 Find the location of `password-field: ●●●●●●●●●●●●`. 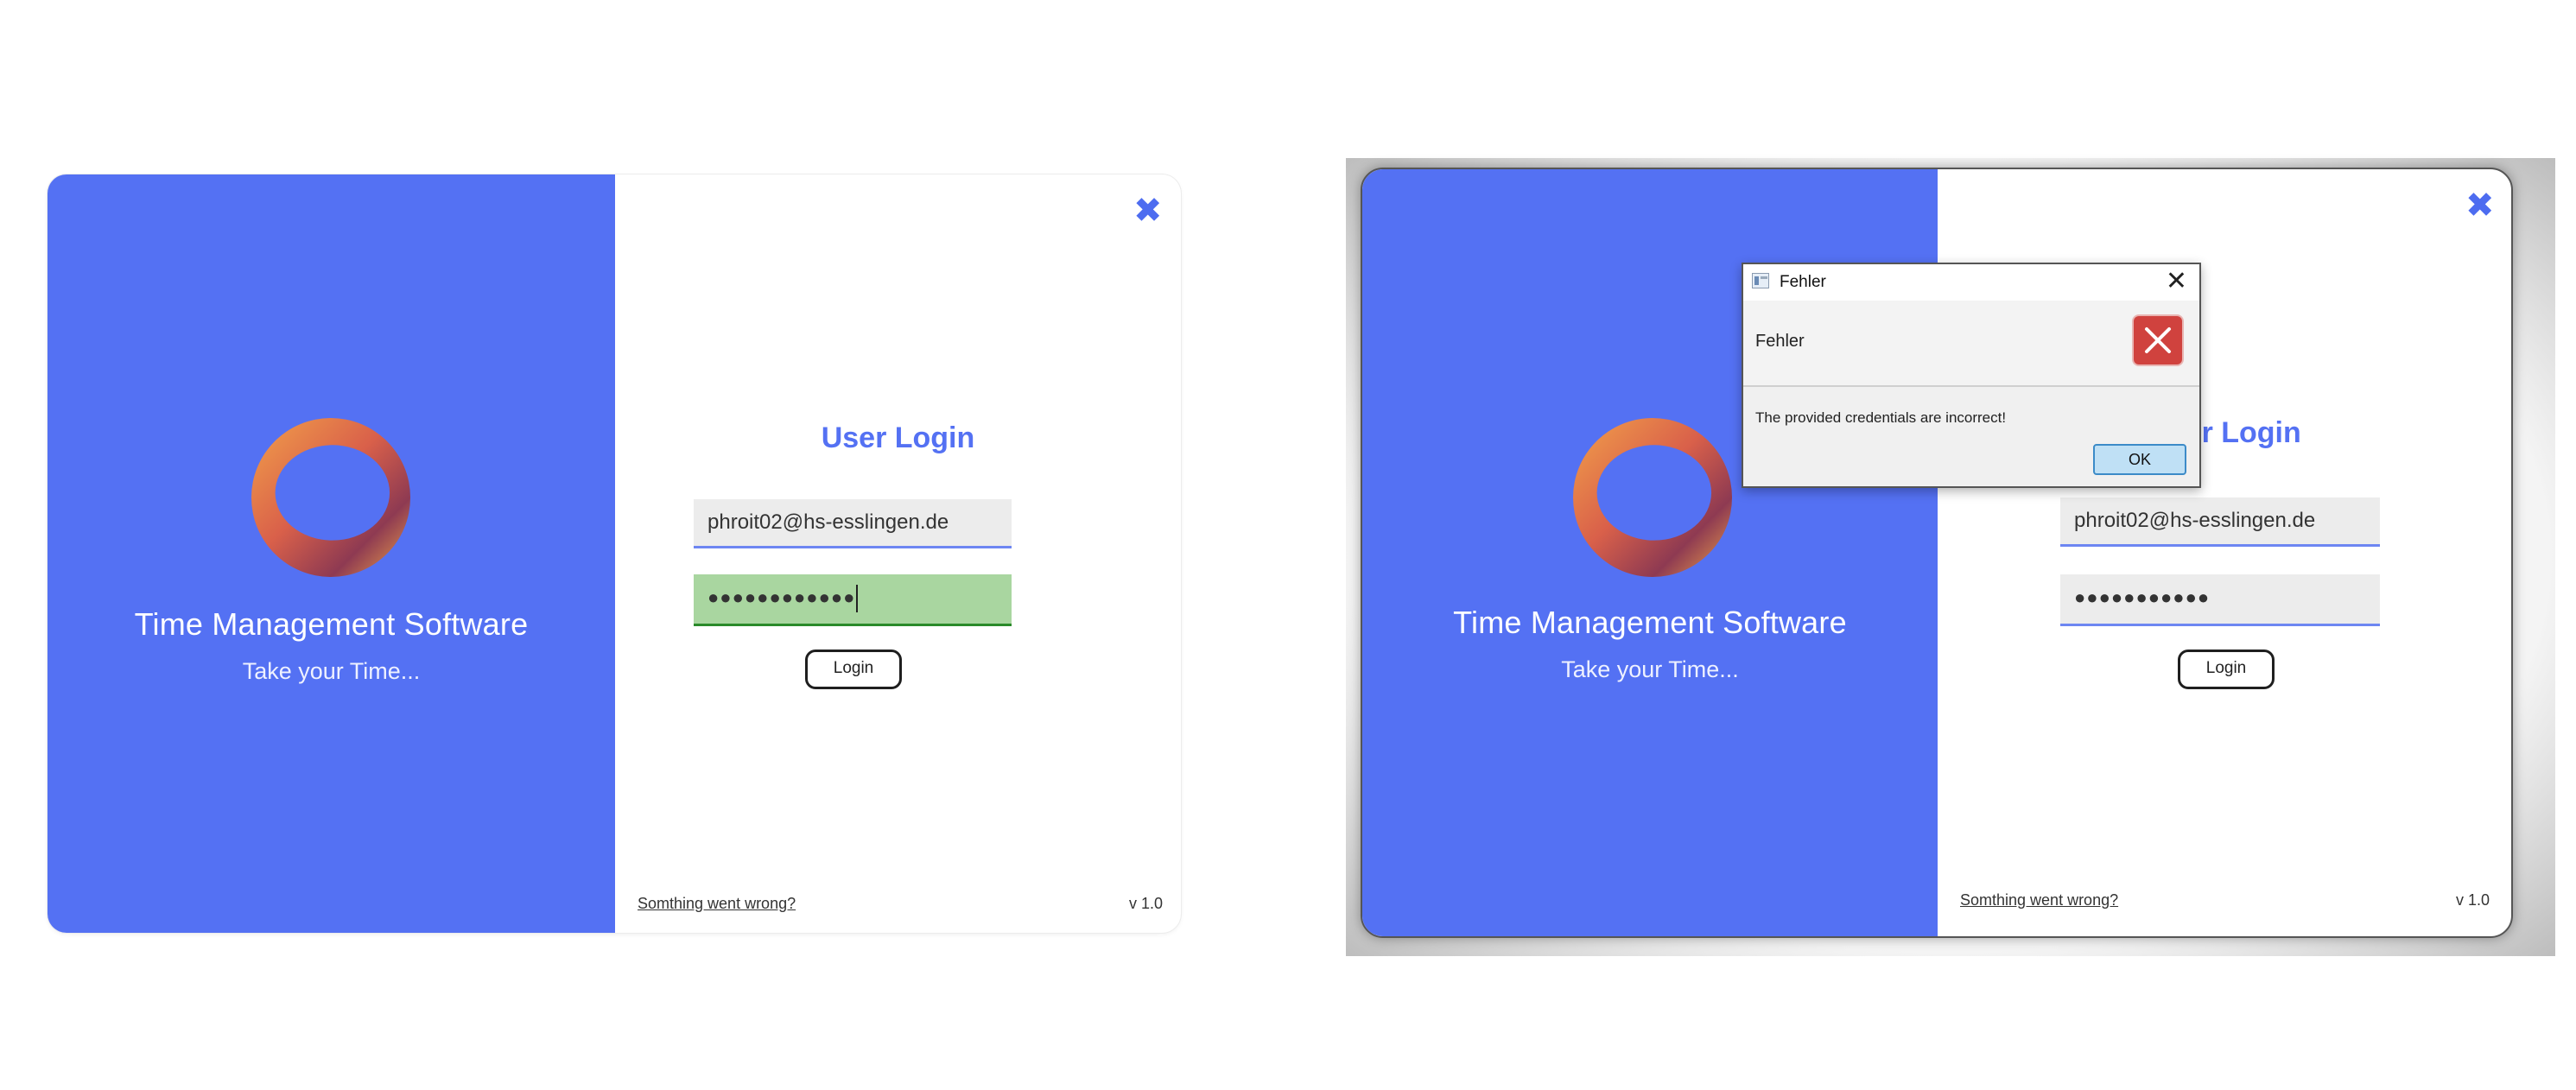

password-field: ●●●●●●●●●●●● is located at coordinates (853, 600).